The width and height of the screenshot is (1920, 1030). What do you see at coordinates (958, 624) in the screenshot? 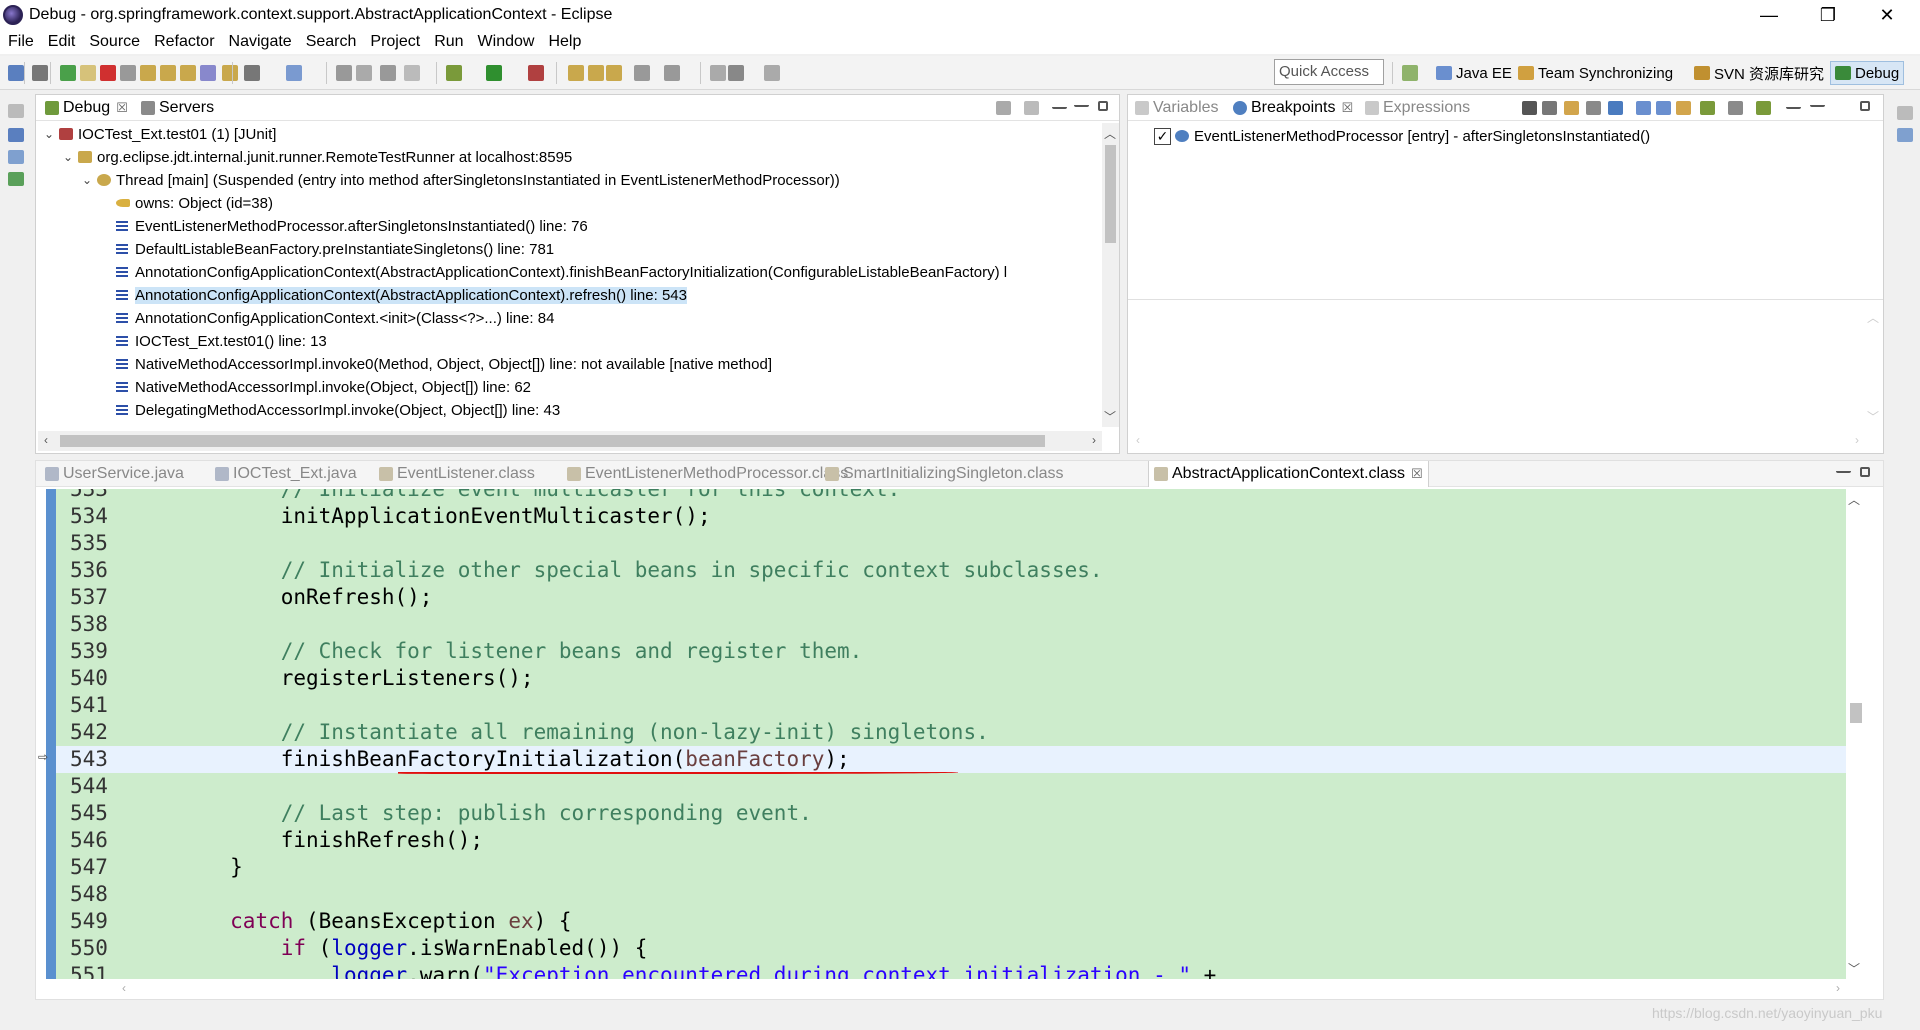
I see `code-line: 538` at bounding box center [958, 624].